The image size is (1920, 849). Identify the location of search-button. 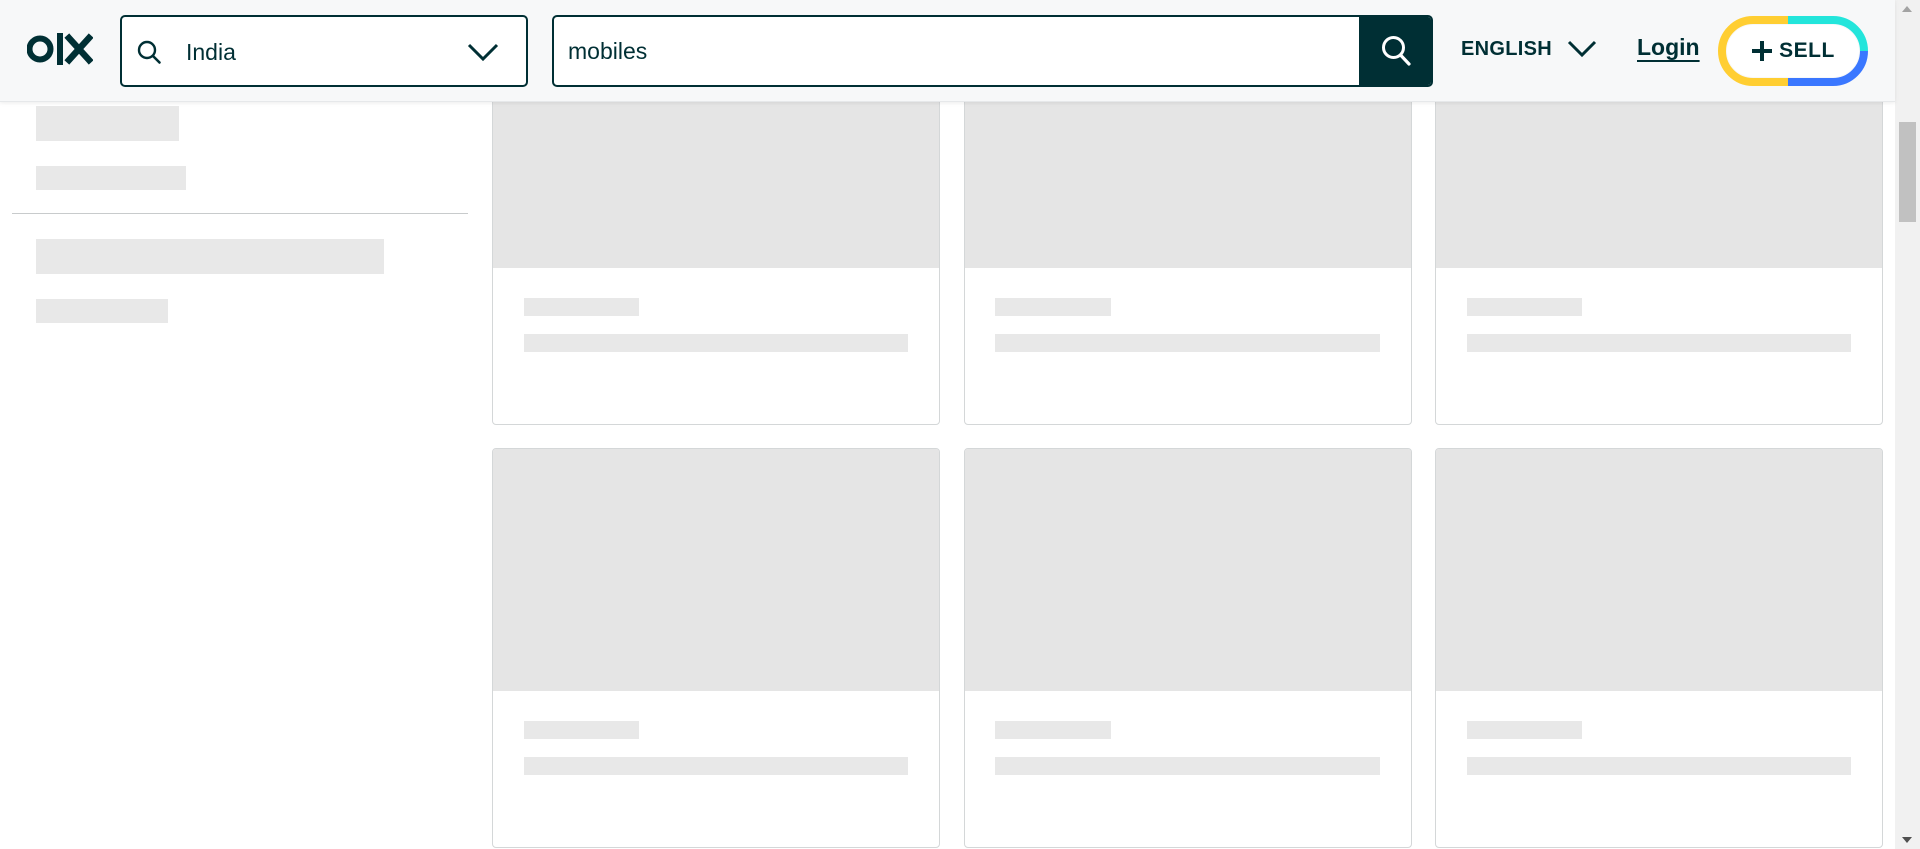
(1395, 51).